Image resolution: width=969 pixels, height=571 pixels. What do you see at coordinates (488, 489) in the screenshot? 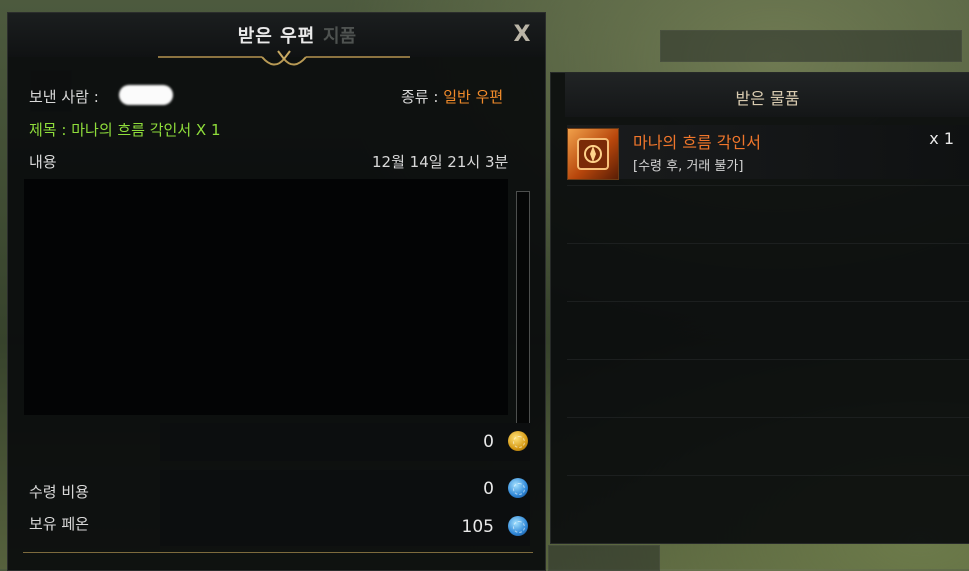
I see `fee-value: 0` at bounding box center [488, 489].